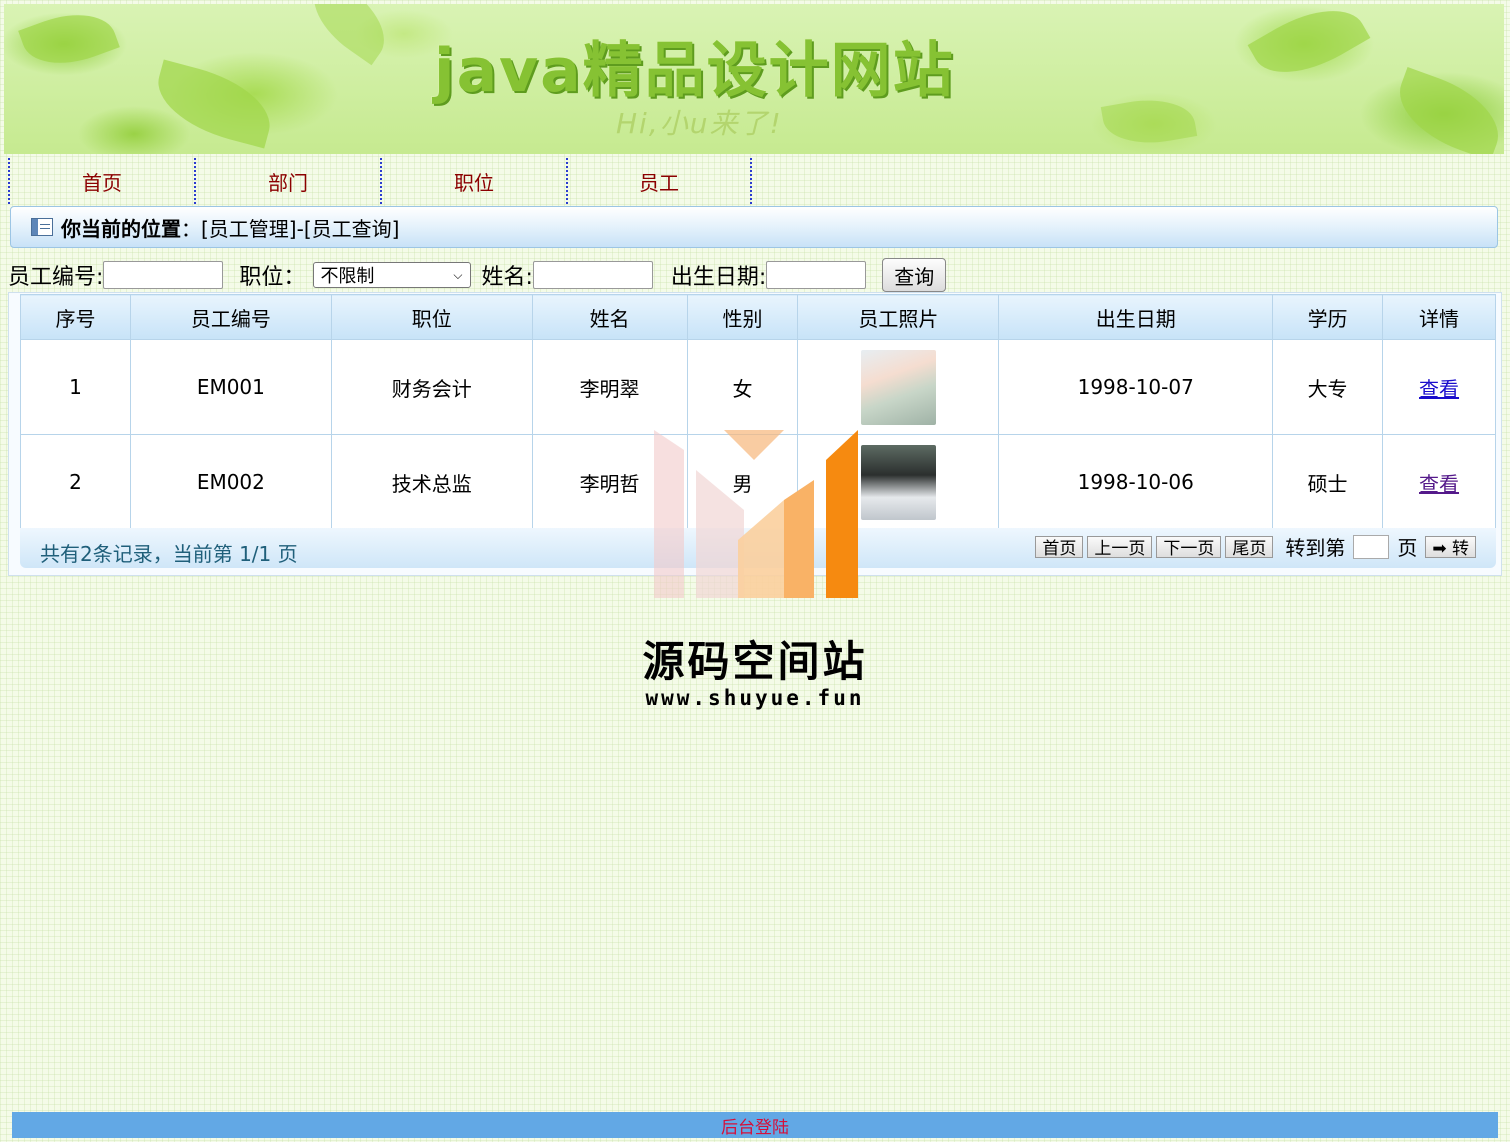  What do you see at coordinates (473, 181) in the screenshot?
I see `nav-position: 职位` at bounding box center [473, 181].